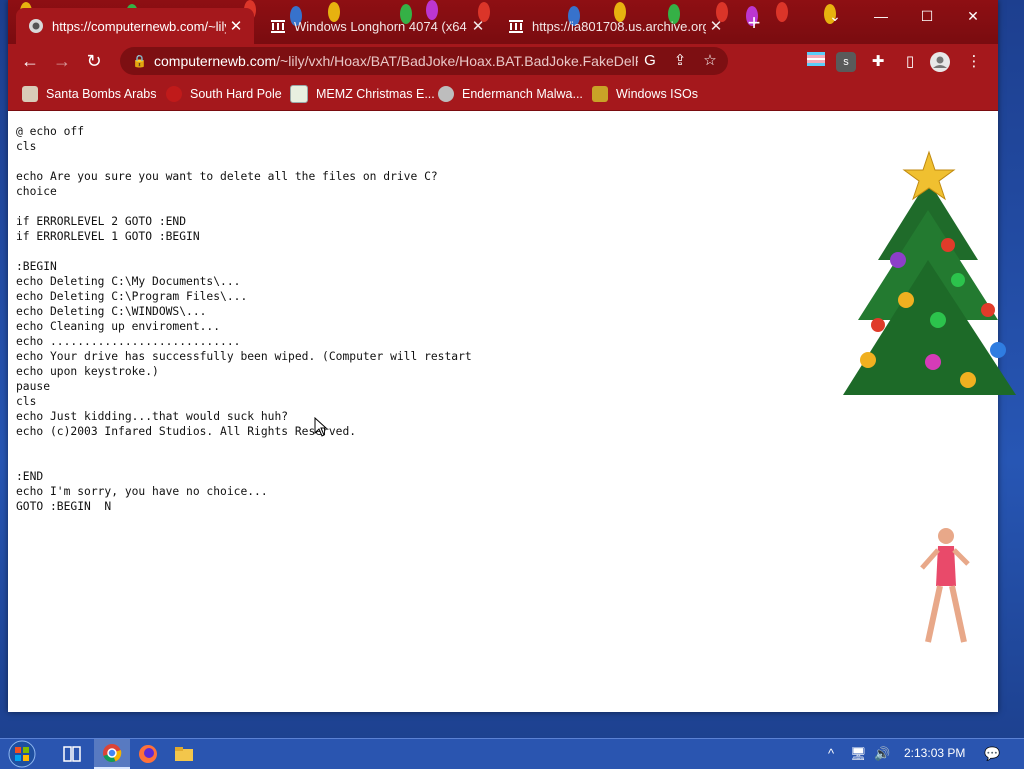 Image resolution: width=1024 pixels, height=769 pixels. I want to click on bookmark-south-hard-pole: South Hard Pole, so click(224, 94).